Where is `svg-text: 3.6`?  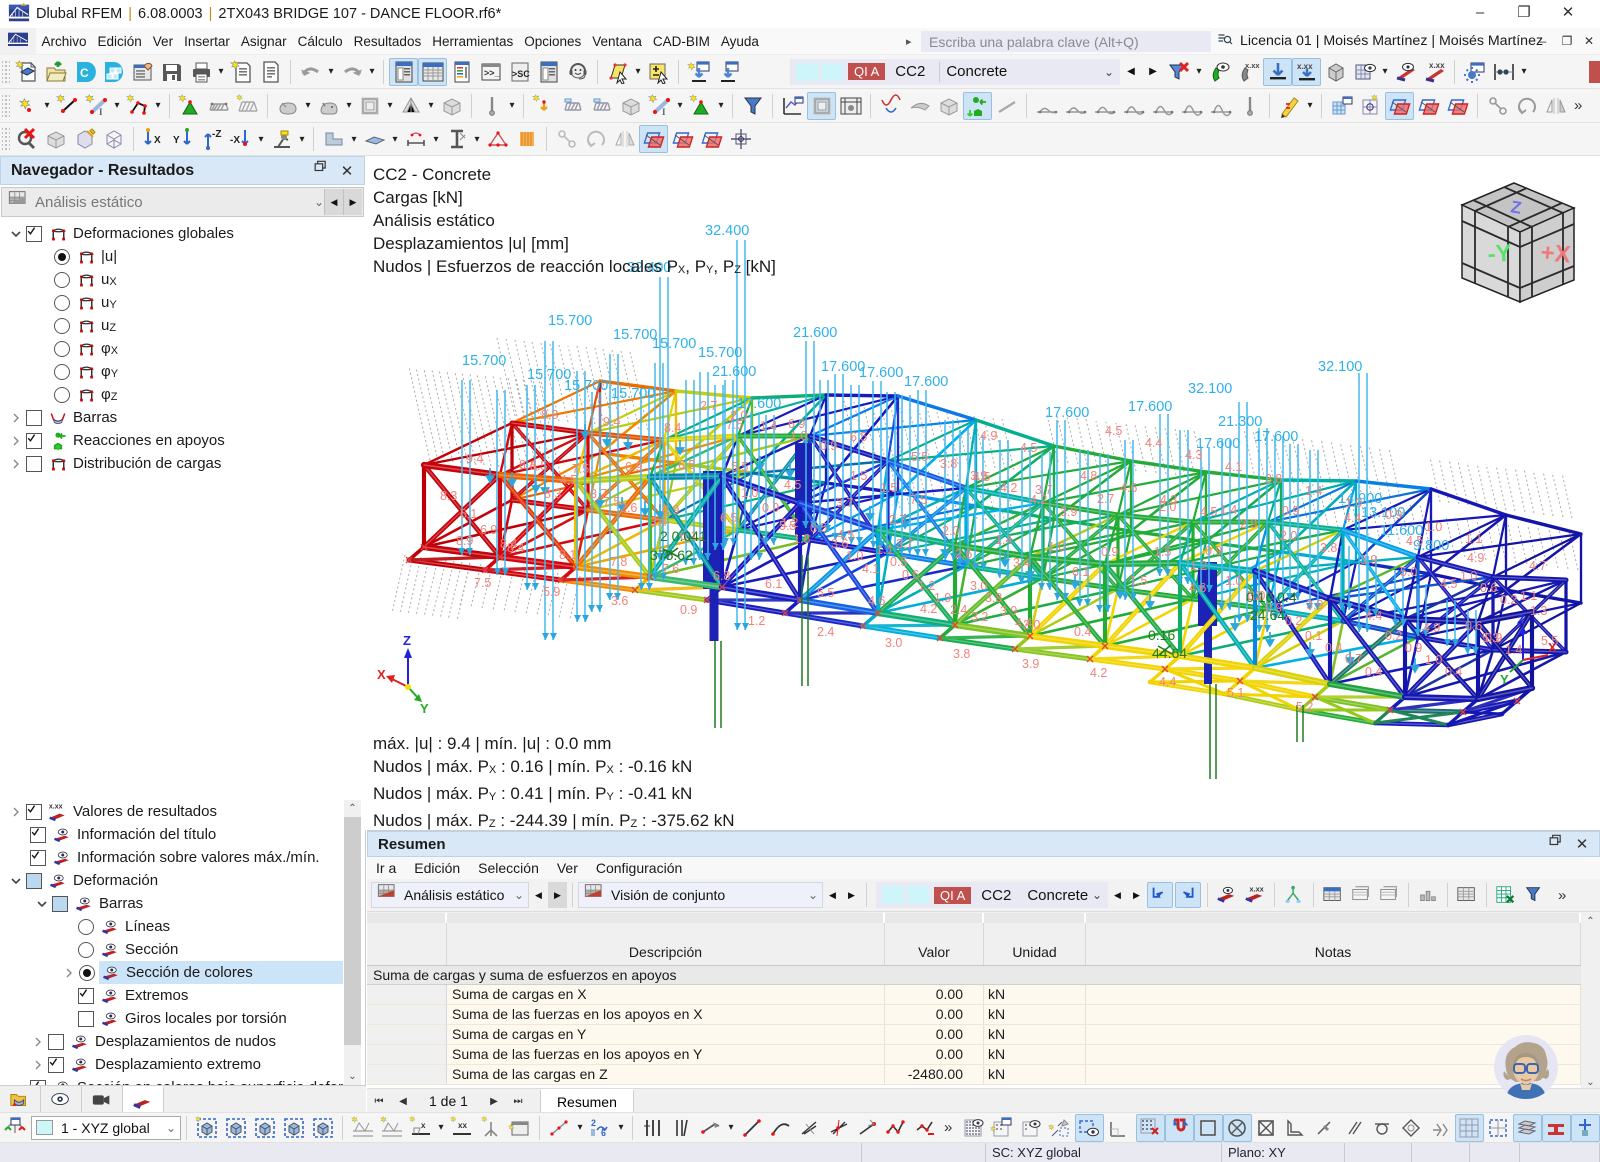 svg-text: 3.6 is located at coordinates (619, 601).